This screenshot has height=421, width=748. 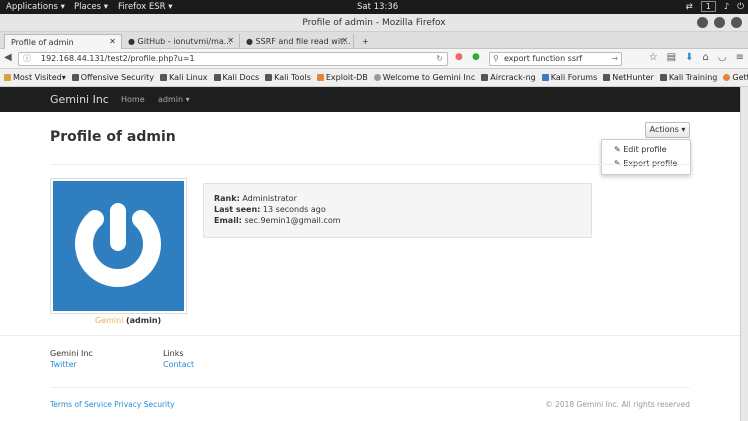 I want to click on library-icon: ▤, so click(x=671, y=57).